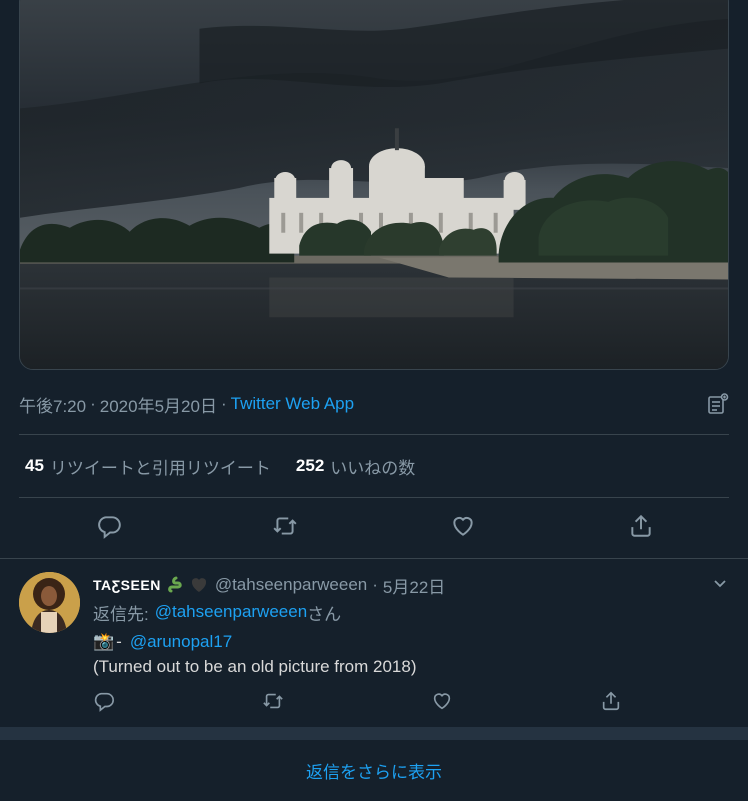 This screenshot has height=801, width=748. I want to click on tweet-date: 2020年5月20日, so click(158, 404).